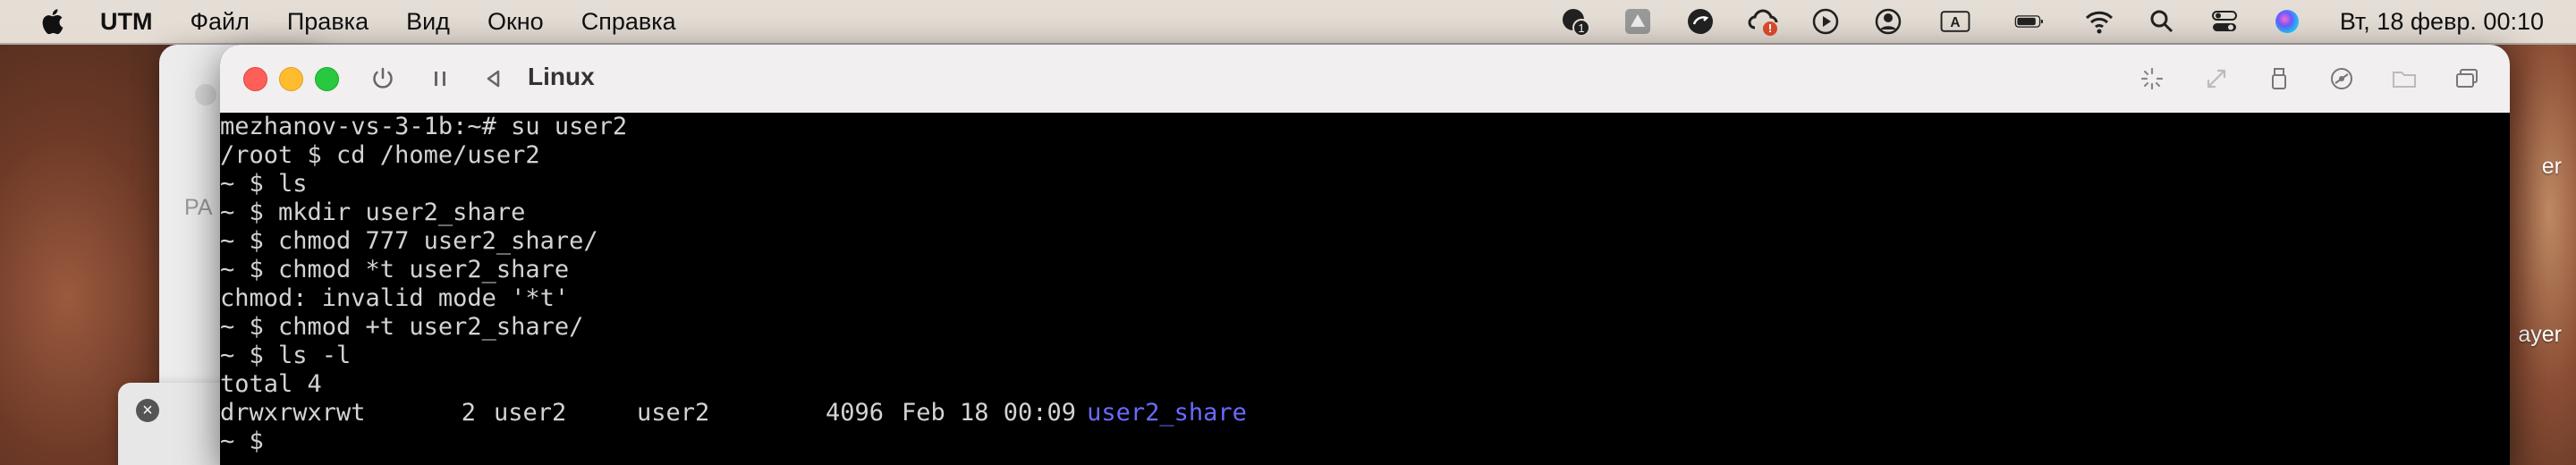 The height and width of the screenshot is (465, 2576). What do you see at coordinates (1763, 21) in the screenshot?
I see `creative-cloud-warning-icon` at bounding box center [1763, 21].